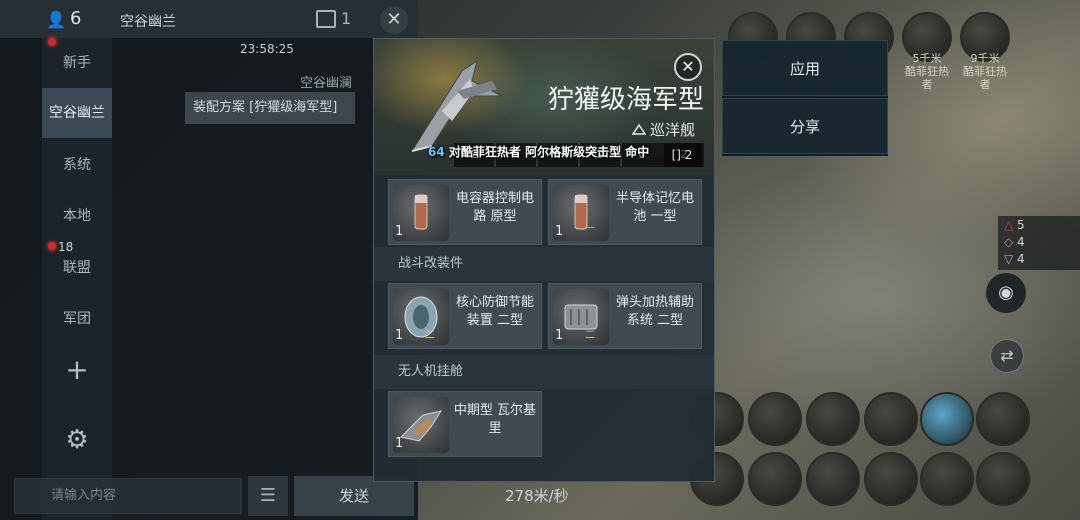 Image resolution: width=1080 pixels, height=520 pixels. What do you see at coordinates (326, 83) in the screenshot?
I see `message-sender: 空谷幽澜` at bounding box center [326, 83].